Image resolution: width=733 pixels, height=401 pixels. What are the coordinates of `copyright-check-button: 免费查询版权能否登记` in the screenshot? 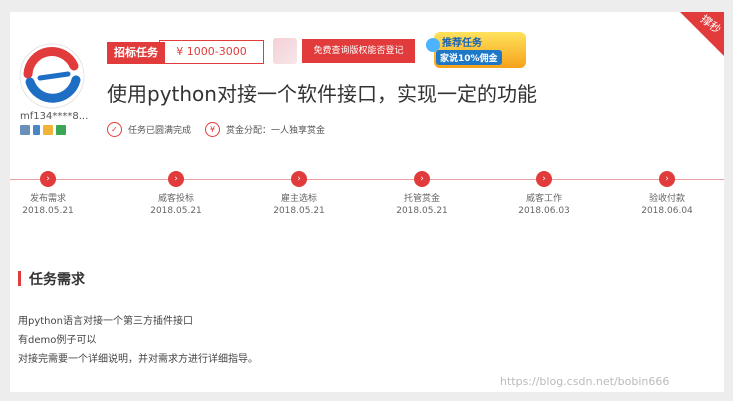 It's located at (358, 51).